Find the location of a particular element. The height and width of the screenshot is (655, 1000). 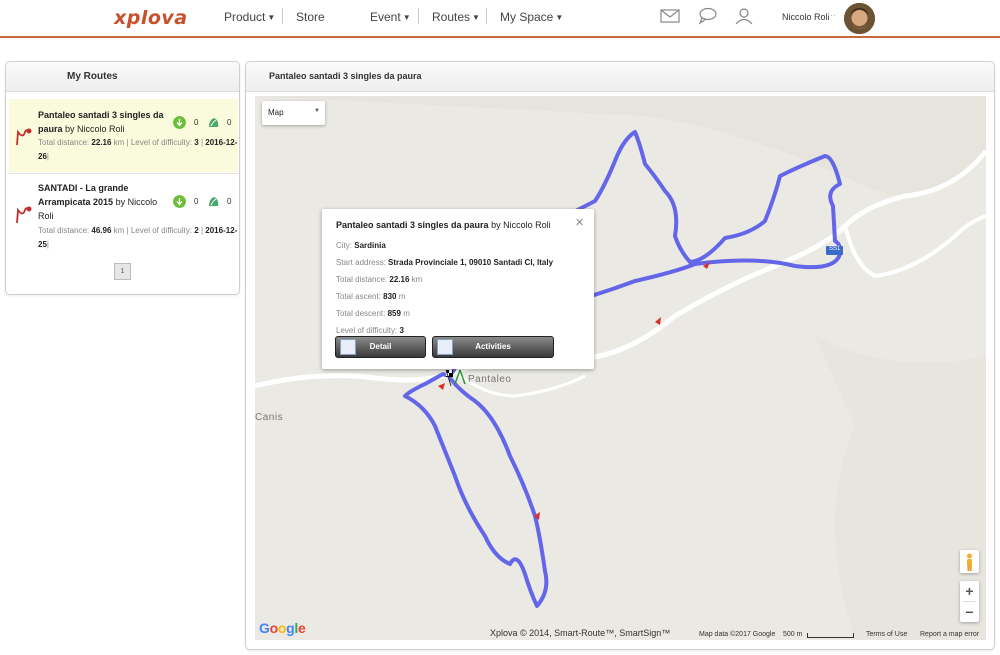

info-value: 830 is located at coordinates (390, 296).